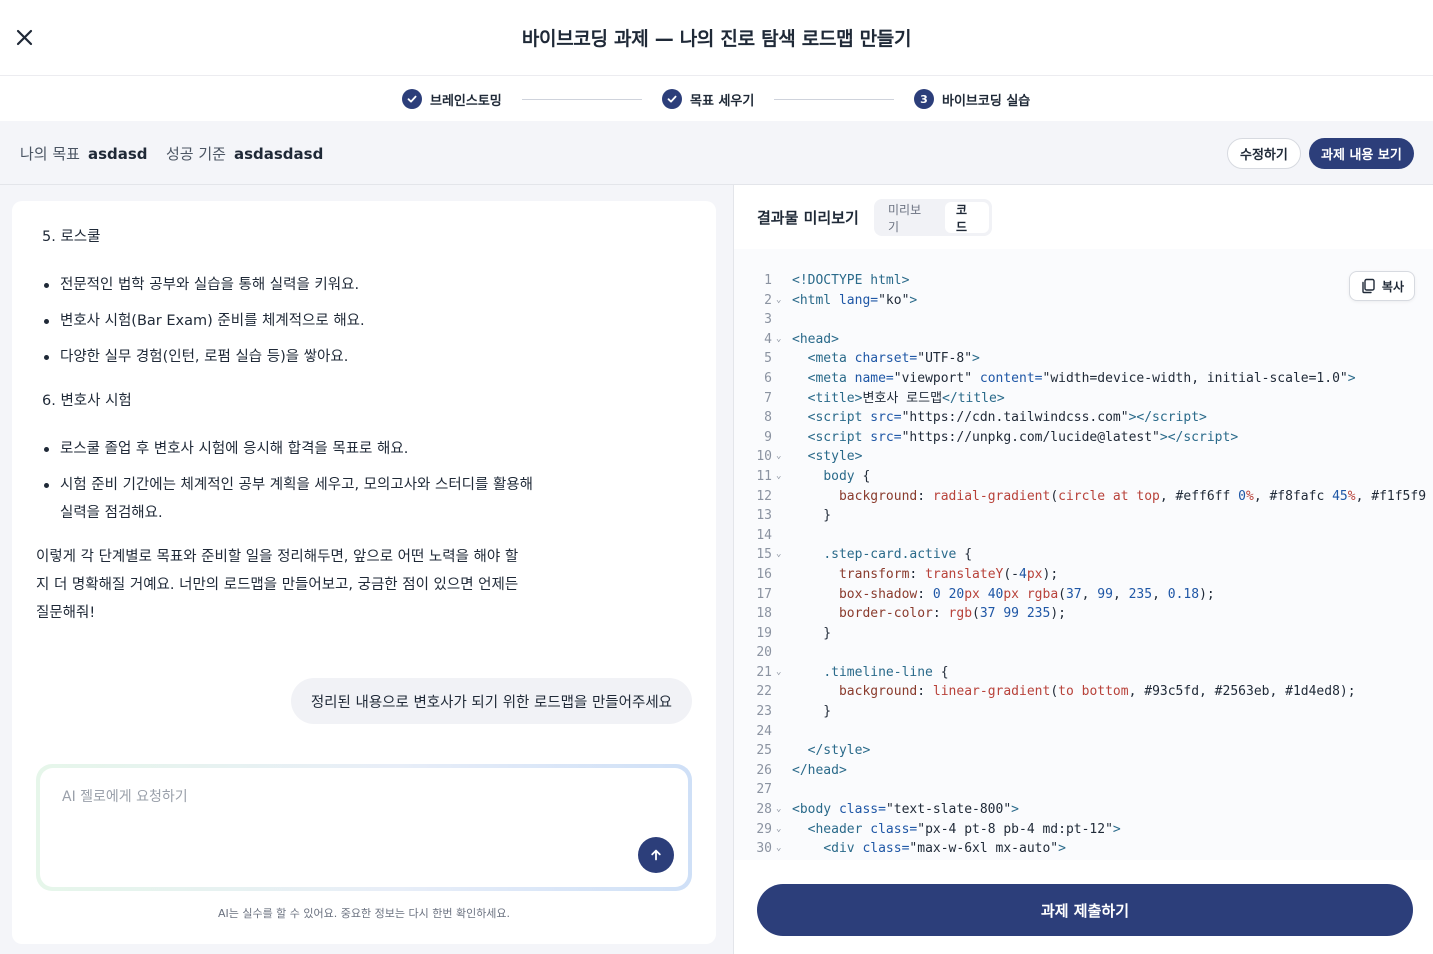 The width and height of the screenshot is (1433, 954). What do you see at coordinates (986, 101) in the screenshot?
I see `step-label: 바이브코딩 실습` at bounding box center [986, 101].